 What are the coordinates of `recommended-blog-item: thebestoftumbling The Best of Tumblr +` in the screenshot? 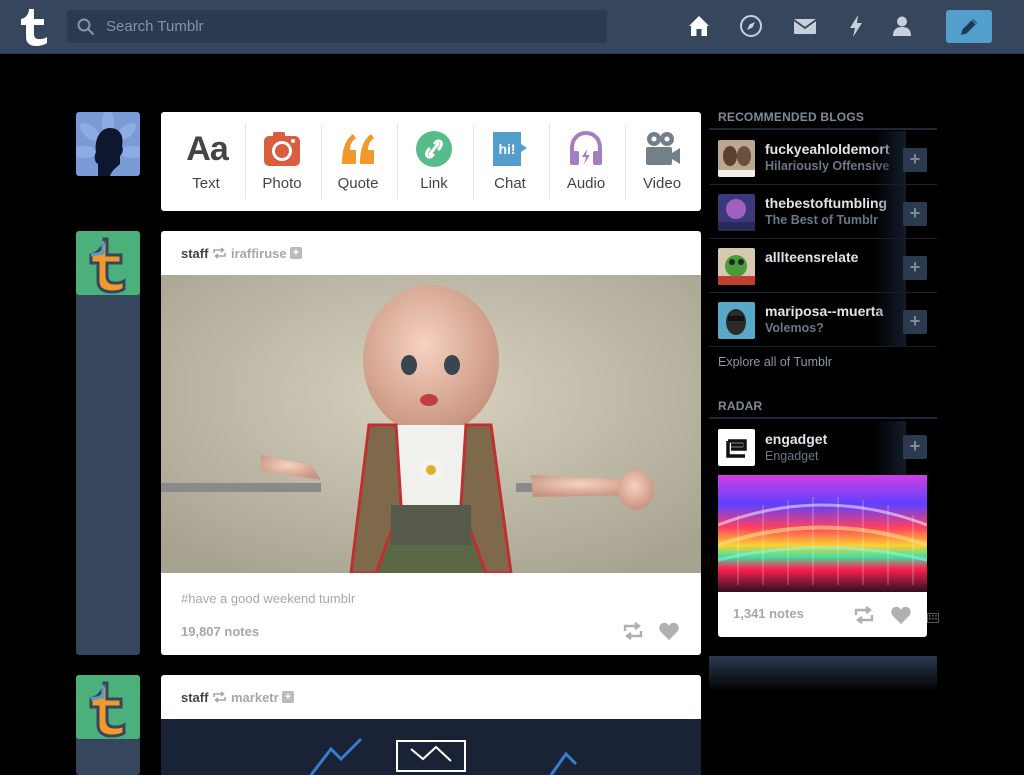 It's located at (823, 212).